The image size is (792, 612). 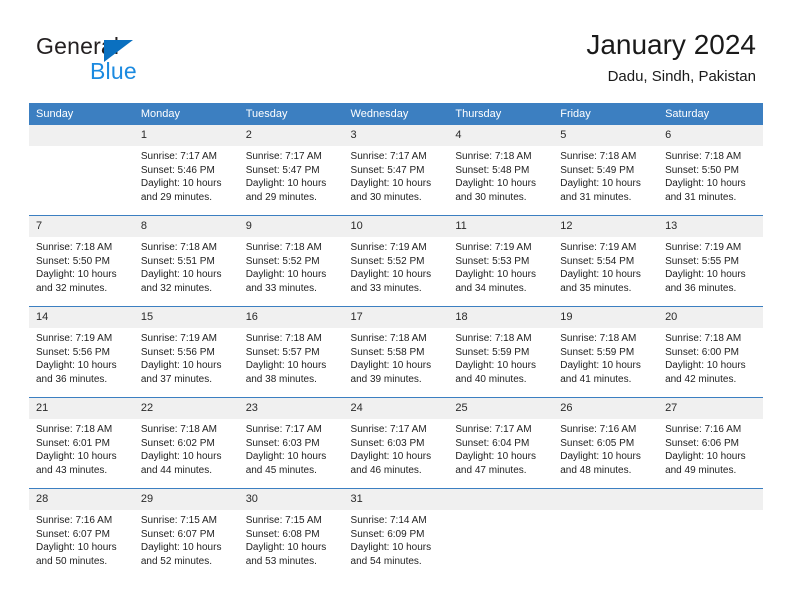 I want to click on day-number: 18, so click(x=501, y=317).